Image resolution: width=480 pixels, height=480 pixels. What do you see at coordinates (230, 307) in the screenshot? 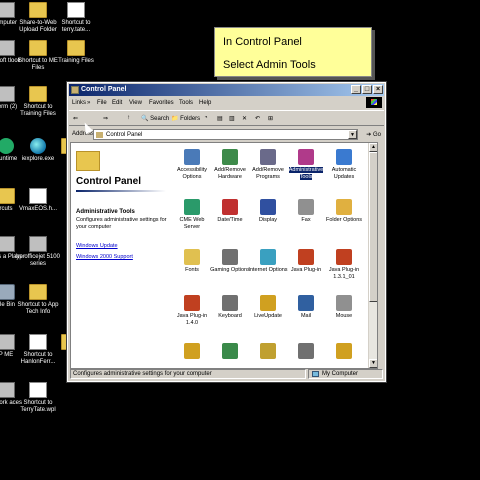
I see `control-panel-item: Keyboard` at bounding box center [230, 307].